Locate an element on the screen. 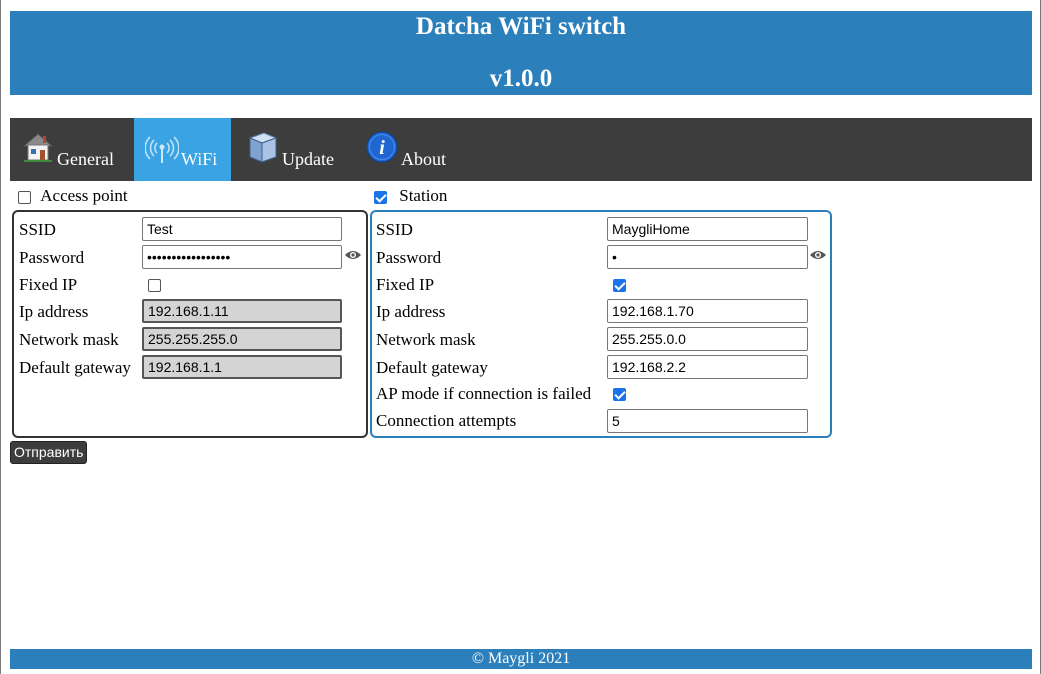 This screenshot has width=1041, height=674. st-ssid-label: SSID is located at coordinates (394, 229).